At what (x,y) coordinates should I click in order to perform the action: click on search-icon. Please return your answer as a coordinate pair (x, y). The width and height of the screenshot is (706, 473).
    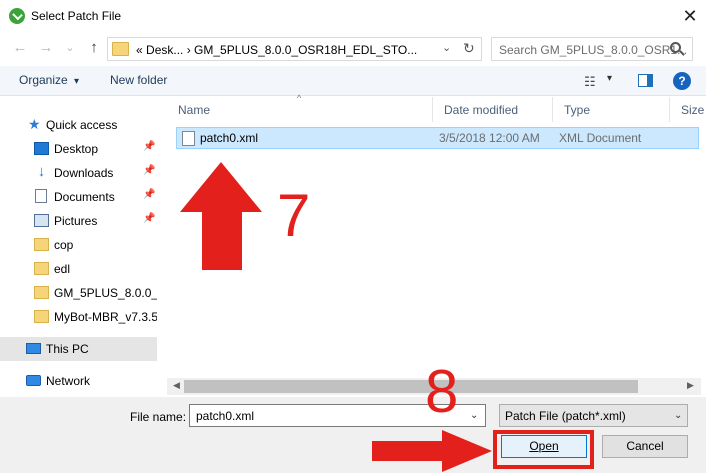
    Looking at the image, I should click on (675, 47).